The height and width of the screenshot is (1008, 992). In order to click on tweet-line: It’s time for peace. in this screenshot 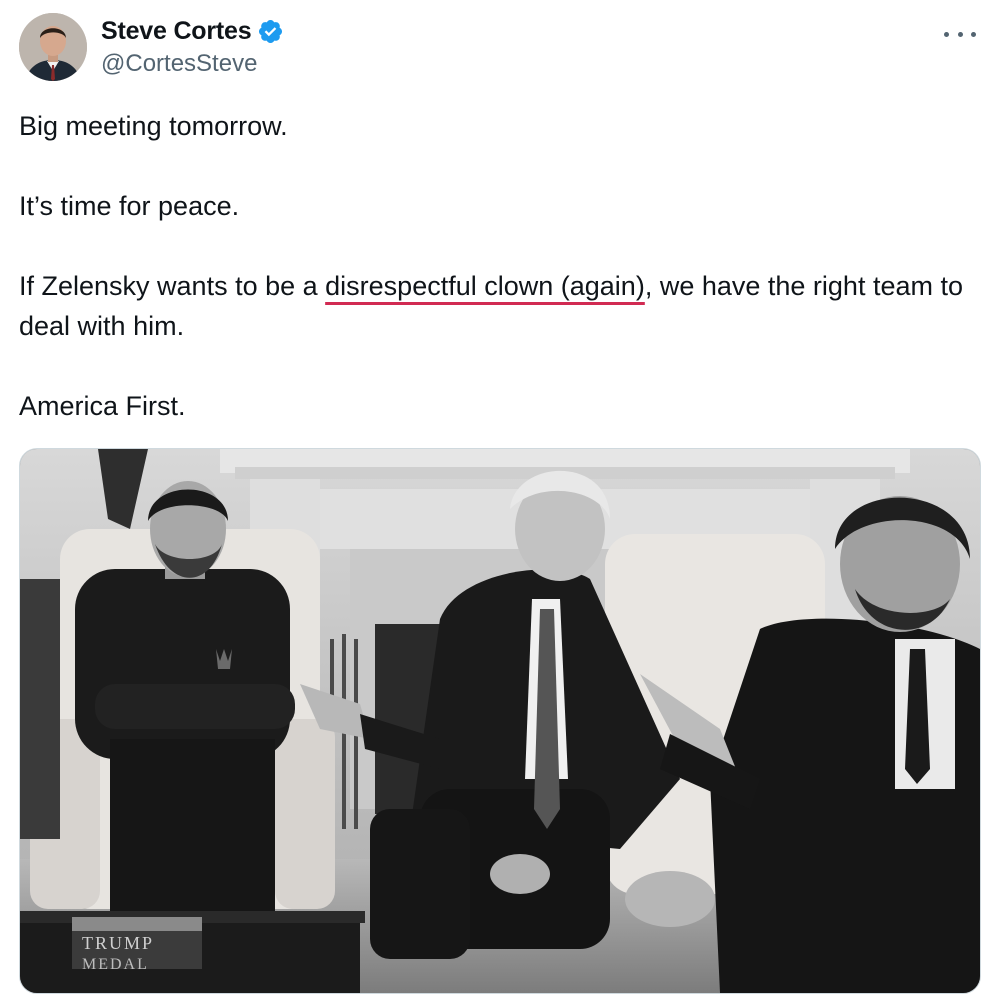, I will do `click(129, 206)`.